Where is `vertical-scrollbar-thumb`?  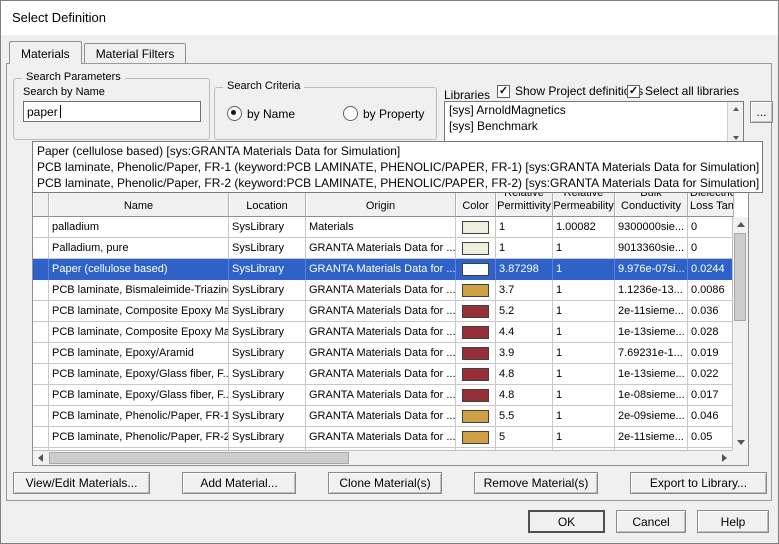
vertical-scrollbar-thumb is located at coordinates (740, 277).